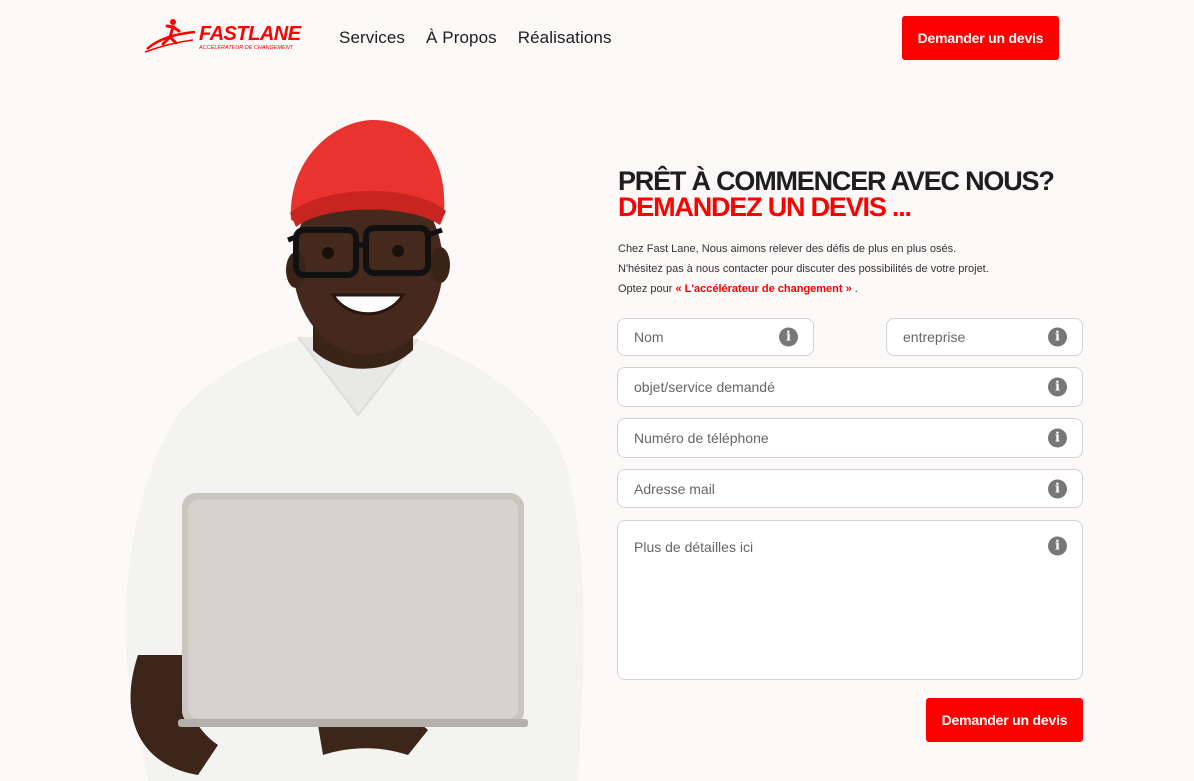  Describe the element at coordinates (980, 38) in the screenshot. I see `header-quote-button: Demander un devis` at that location.